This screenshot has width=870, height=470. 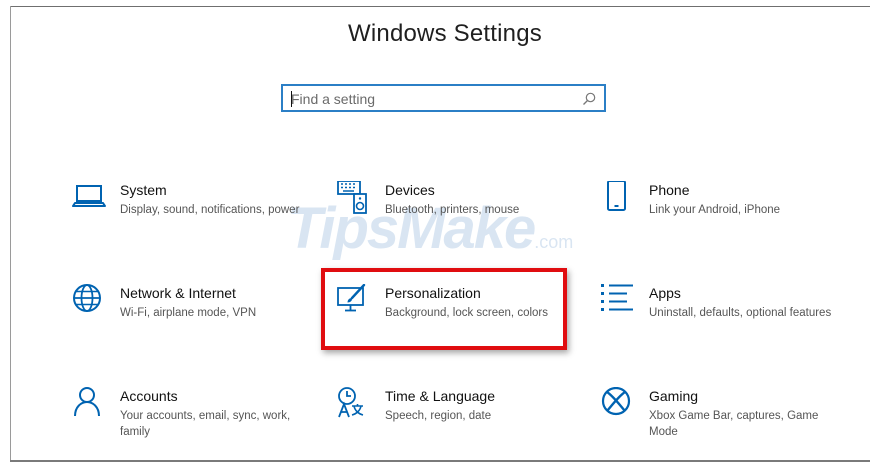 What do you see at coordinates (352, 197) in the screenshot?
I see `keyboard-speaker-icon` at bounding box center [352, 197].